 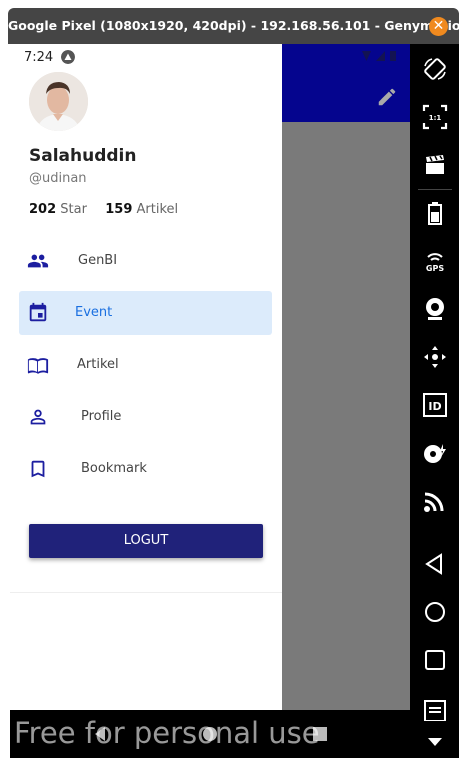 What do you see at coordinates (38, 417) in the screenshot?
I see `person-icon` at bounding box center [38, 417].